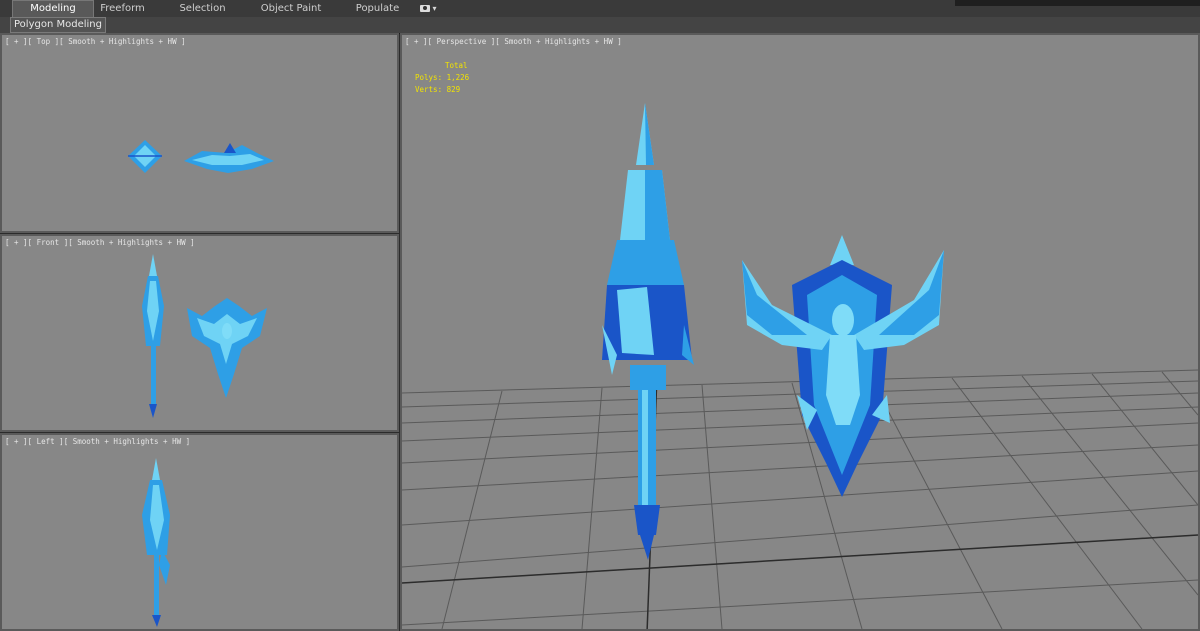 The image size is (1200, 631). I want to click on ribbon-dark-strip, so click(1077, 3).